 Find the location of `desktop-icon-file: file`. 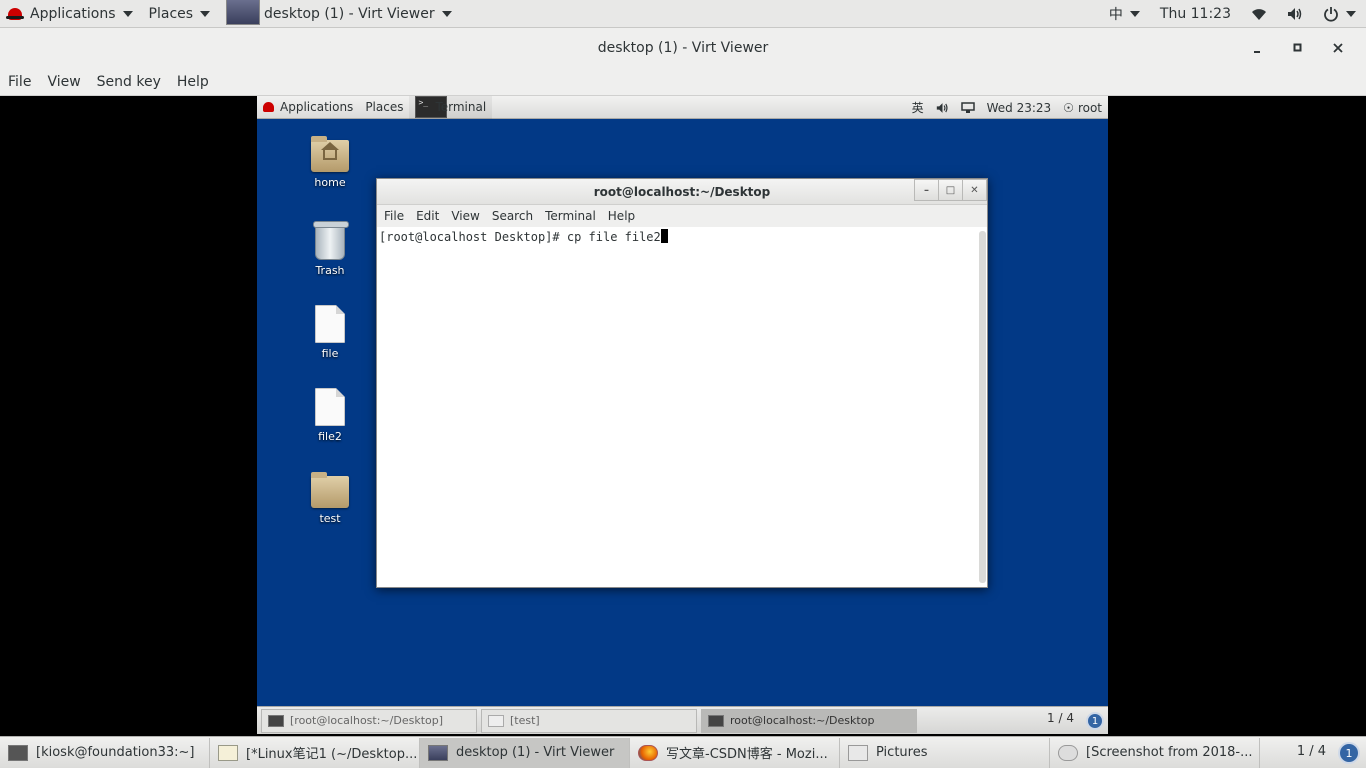

desktop-icon-file: file is located at coordinates (330, 332).